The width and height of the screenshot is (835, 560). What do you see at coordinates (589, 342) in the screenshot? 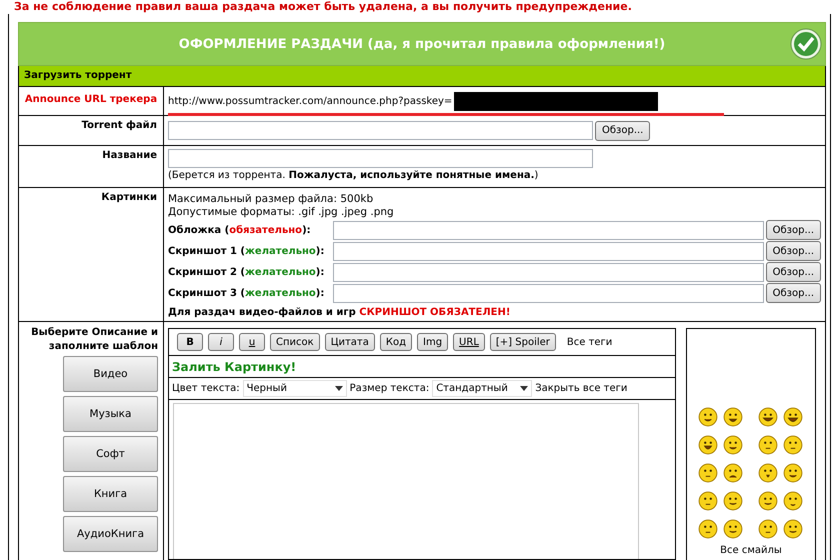
I see `all-tags-link: Все теги` at bounding box center [589, 342].